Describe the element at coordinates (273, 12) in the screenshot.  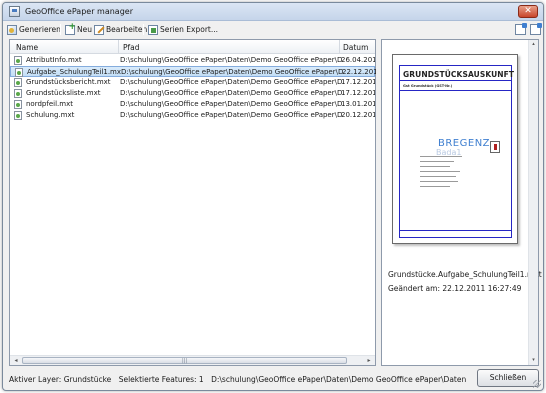
I see `title-bar: GeoOffice ePaper manager ✕` at that location.